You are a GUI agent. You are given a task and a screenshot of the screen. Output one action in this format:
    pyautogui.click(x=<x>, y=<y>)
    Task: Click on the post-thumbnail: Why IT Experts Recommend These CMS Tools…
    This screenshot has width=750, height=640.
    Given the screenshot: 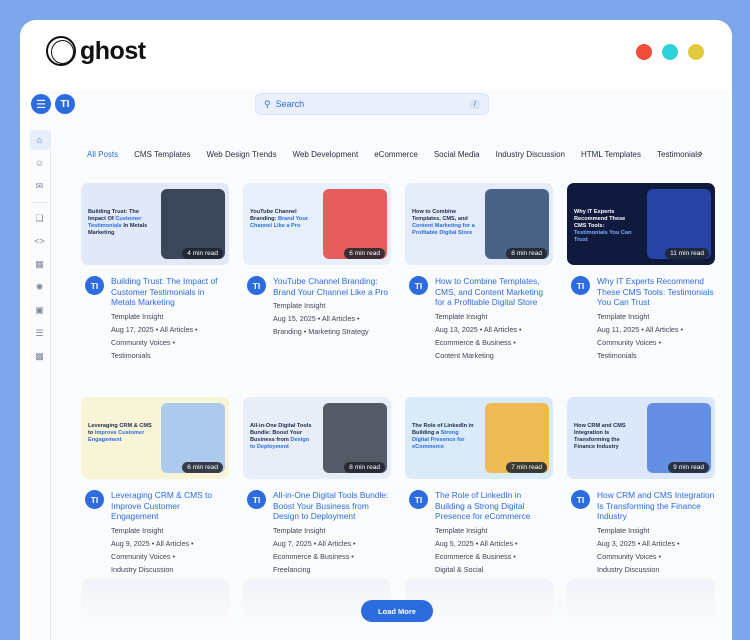 What is the action you would take?
    pyautogui.click(x=641, y=224)
    